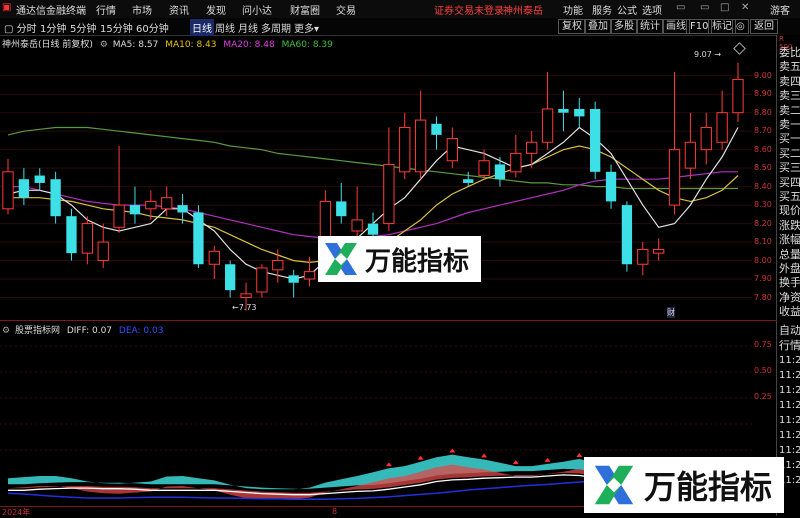 The width and height of the screenshot is (800, 518). Describe the element at coordinates (152, 27) in the screenshot. I see `tab-60min: 60分钟` at that location.